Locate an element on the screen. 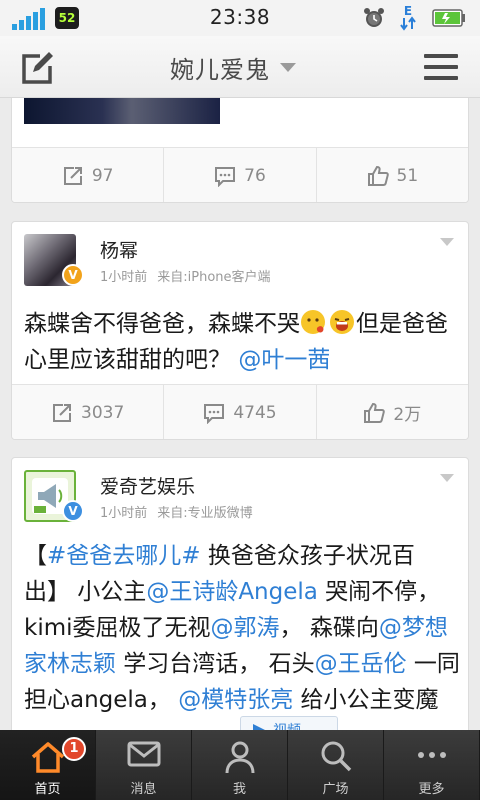 This screenshot has width=480, height=800. alarm-icon is located at coordinates (374, 17).